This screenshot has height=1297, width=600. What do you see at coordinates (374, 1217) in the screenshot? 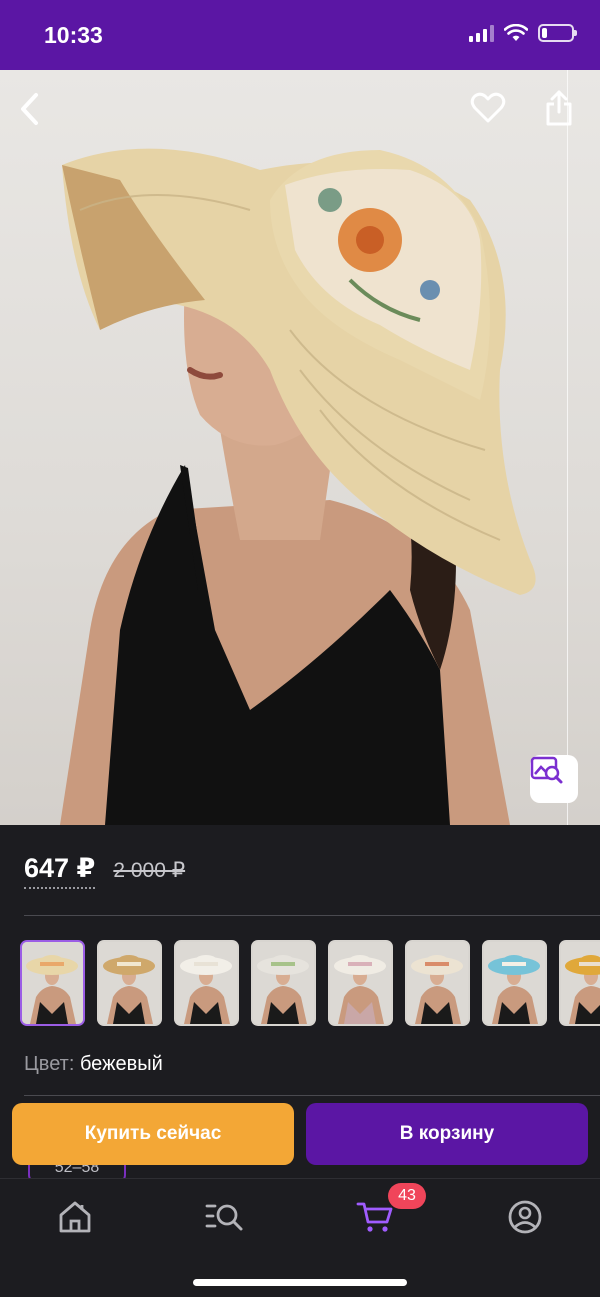
I see `cart-icon` at bounding box center [374, 1217].